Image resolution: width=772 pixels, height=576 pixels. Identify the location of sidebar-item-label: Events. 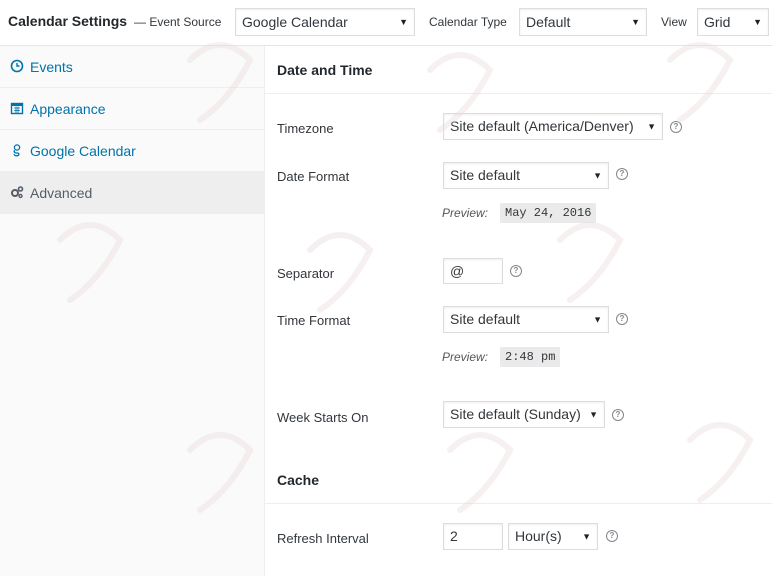
(51, 67).